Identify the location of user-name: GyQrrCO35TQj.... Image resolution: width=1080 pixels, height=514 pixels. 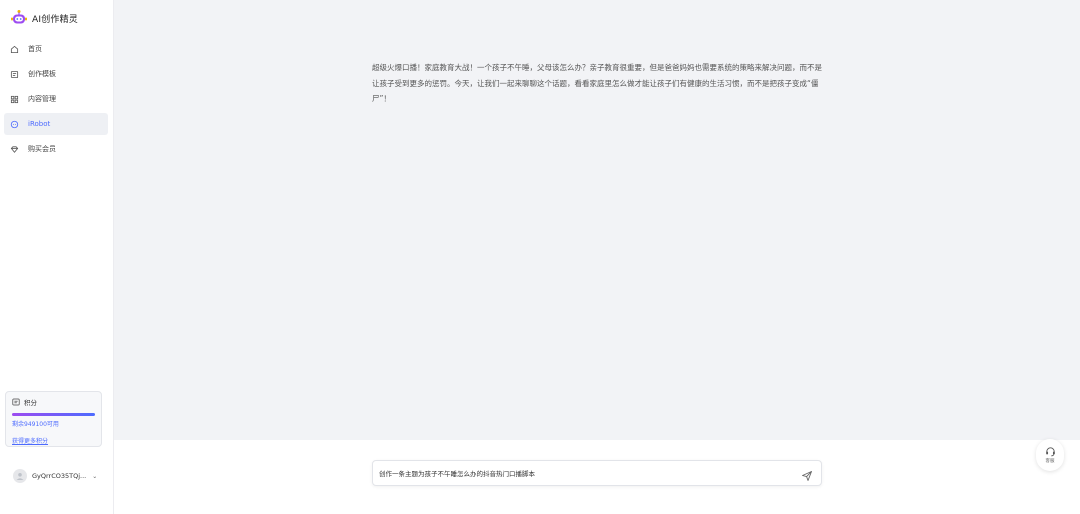
(59, 476).